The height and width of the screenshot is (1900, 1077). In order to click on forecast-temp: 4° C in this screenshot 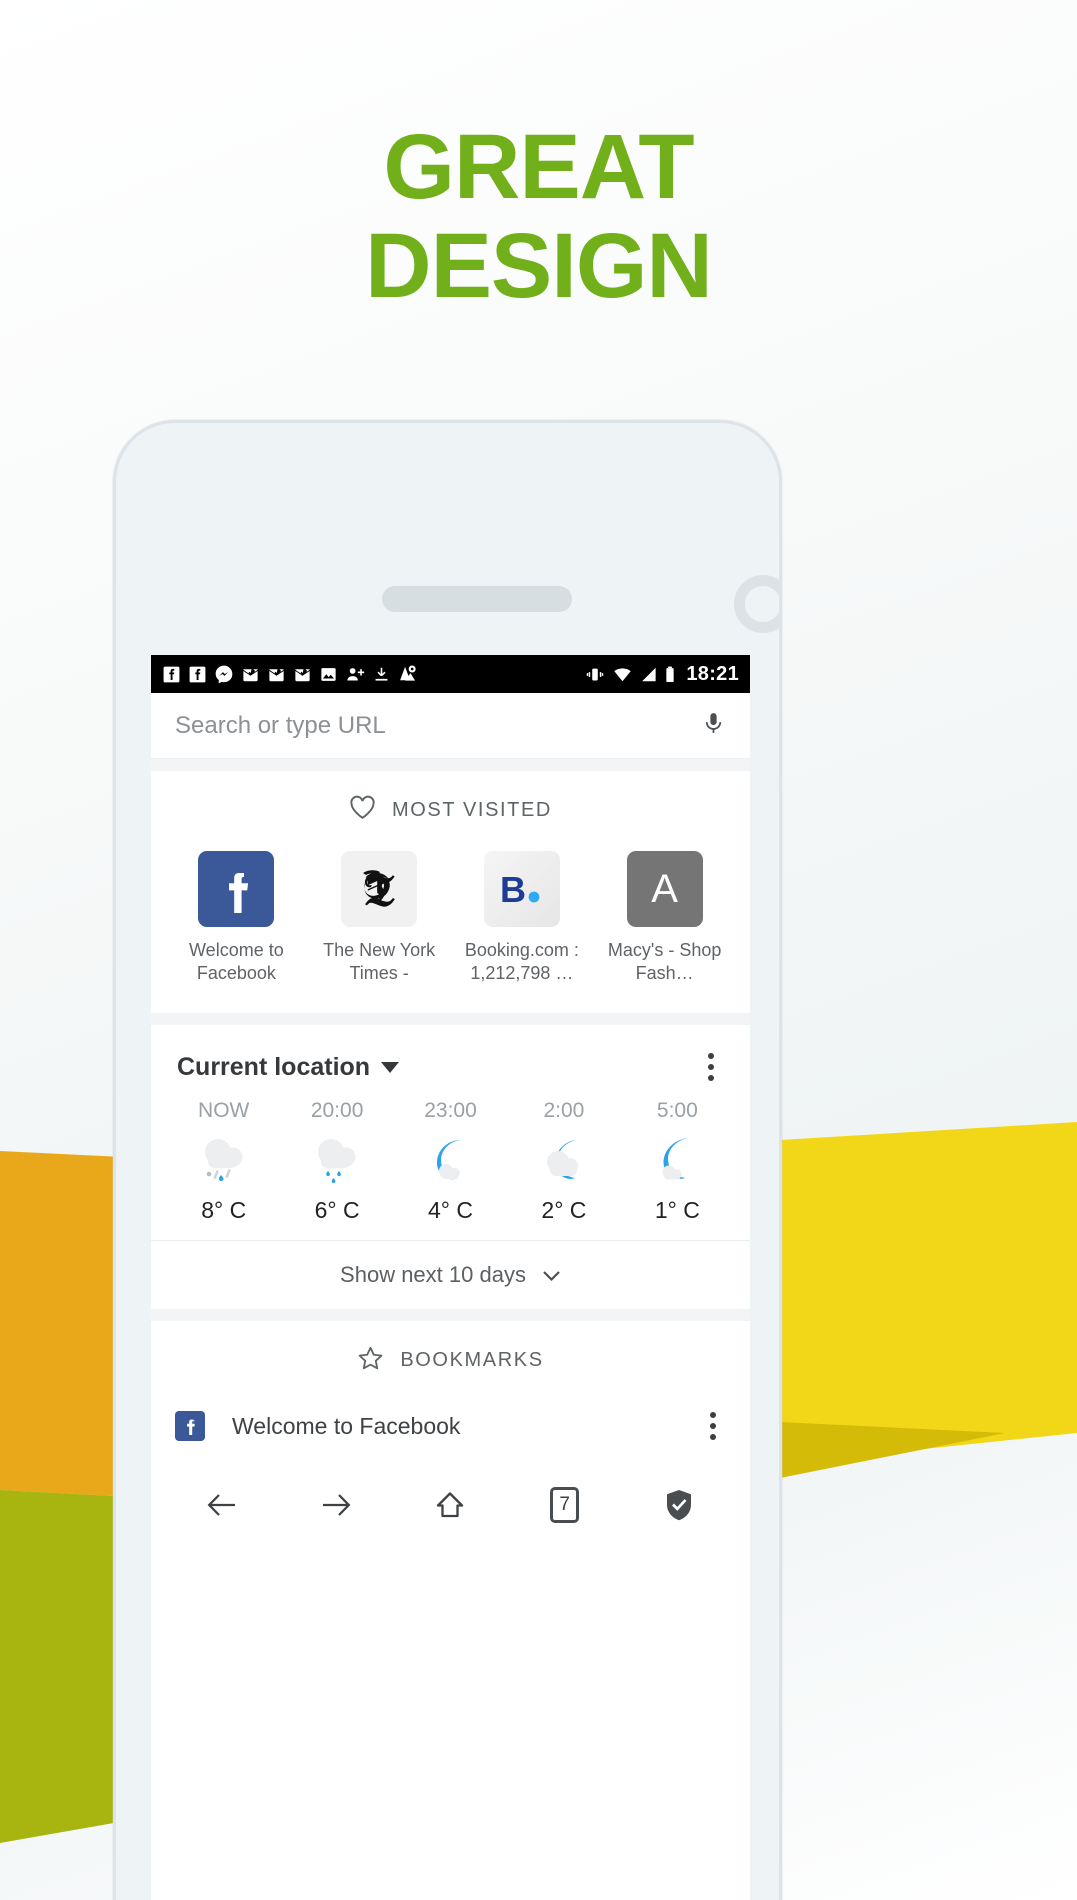, I will do `click(451, 1210)`.